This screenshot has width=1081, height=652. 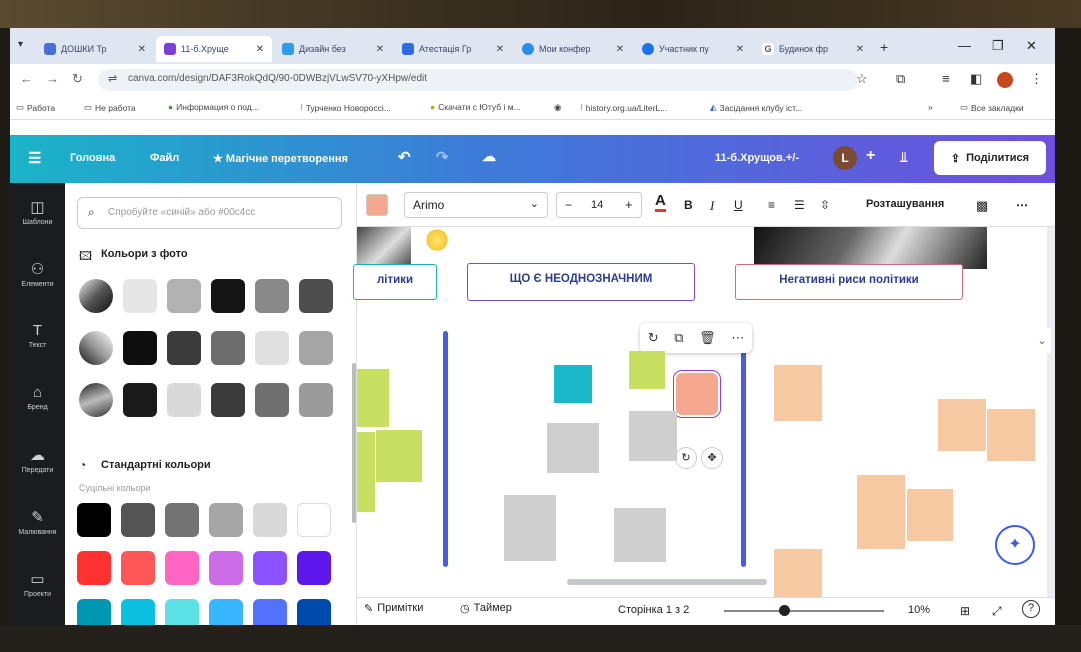 What do you see at coordinates (37, 212) in the screenshot?
I see `sidebar-item-templates: ◫ Шаблони` at bounding box center [37, 212].